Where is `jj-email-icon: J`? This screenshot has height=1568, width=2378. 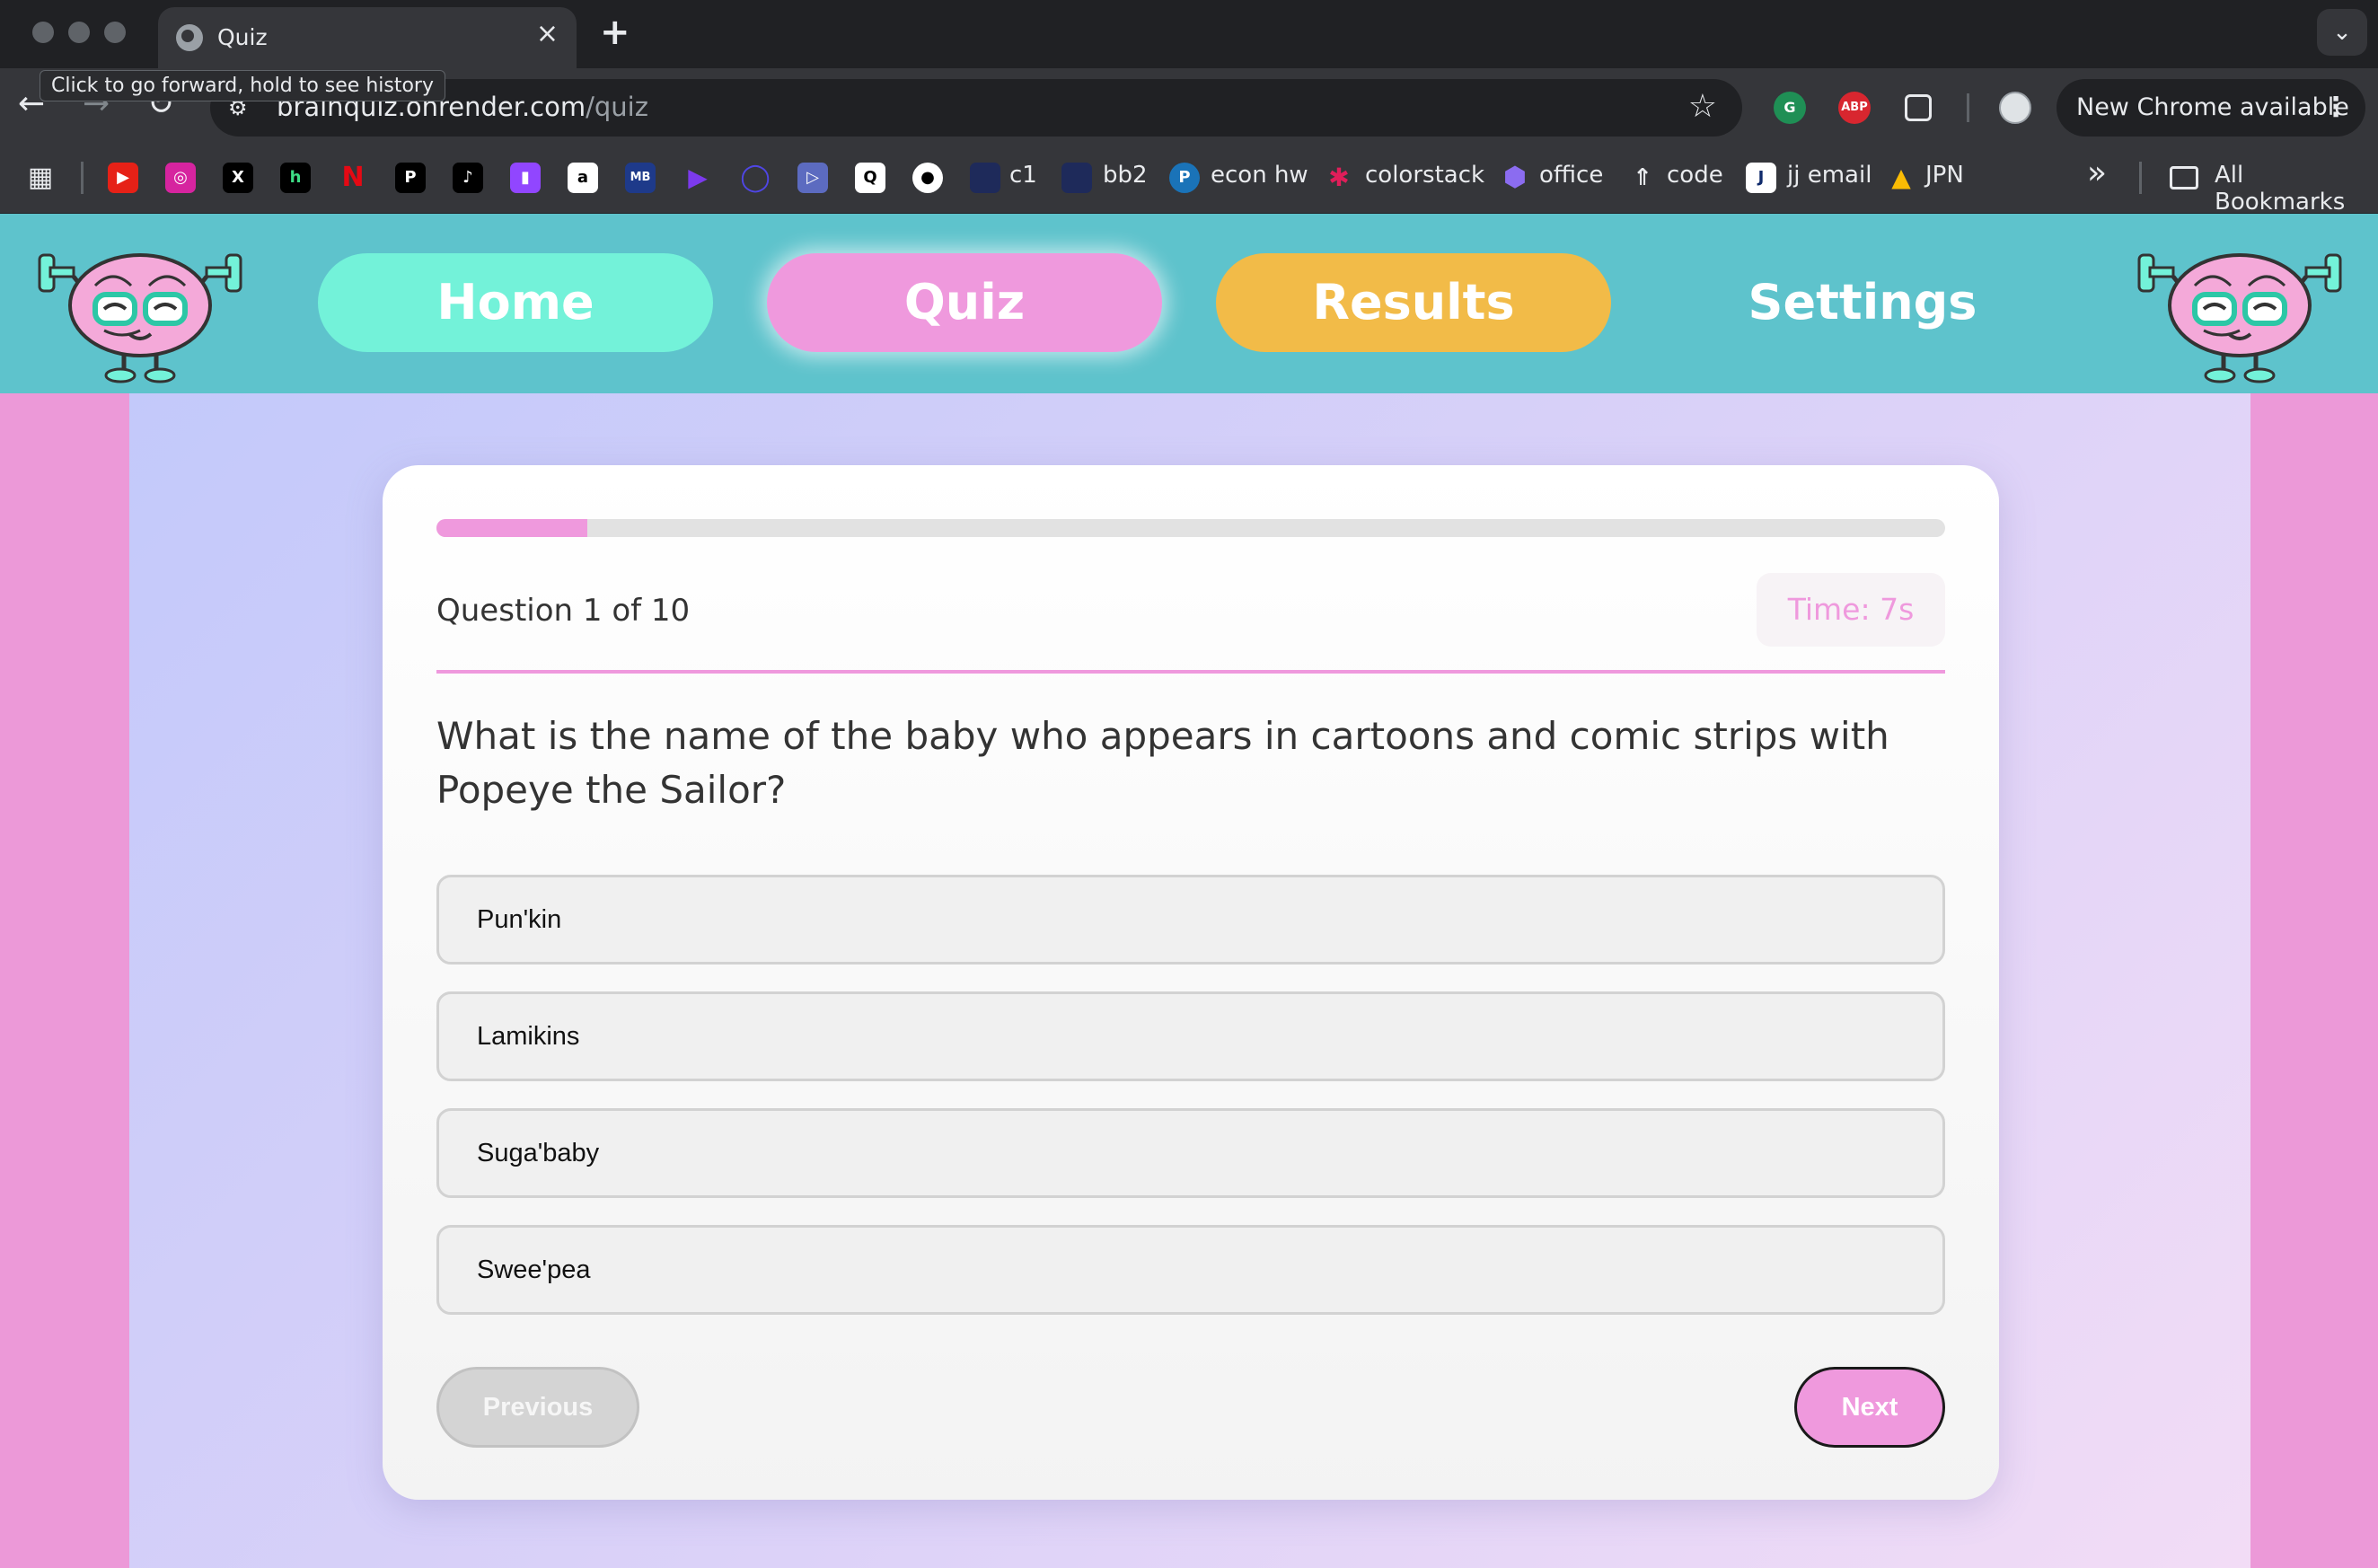 jj-email-icon: J is located at coordinates (1761, 178).